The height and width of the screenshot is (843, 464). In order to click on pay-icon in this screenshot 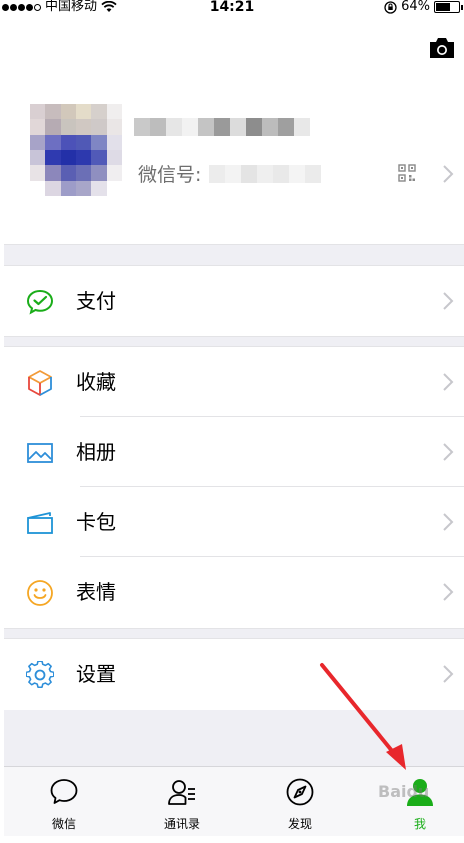, I will do `click(40, 302)`.